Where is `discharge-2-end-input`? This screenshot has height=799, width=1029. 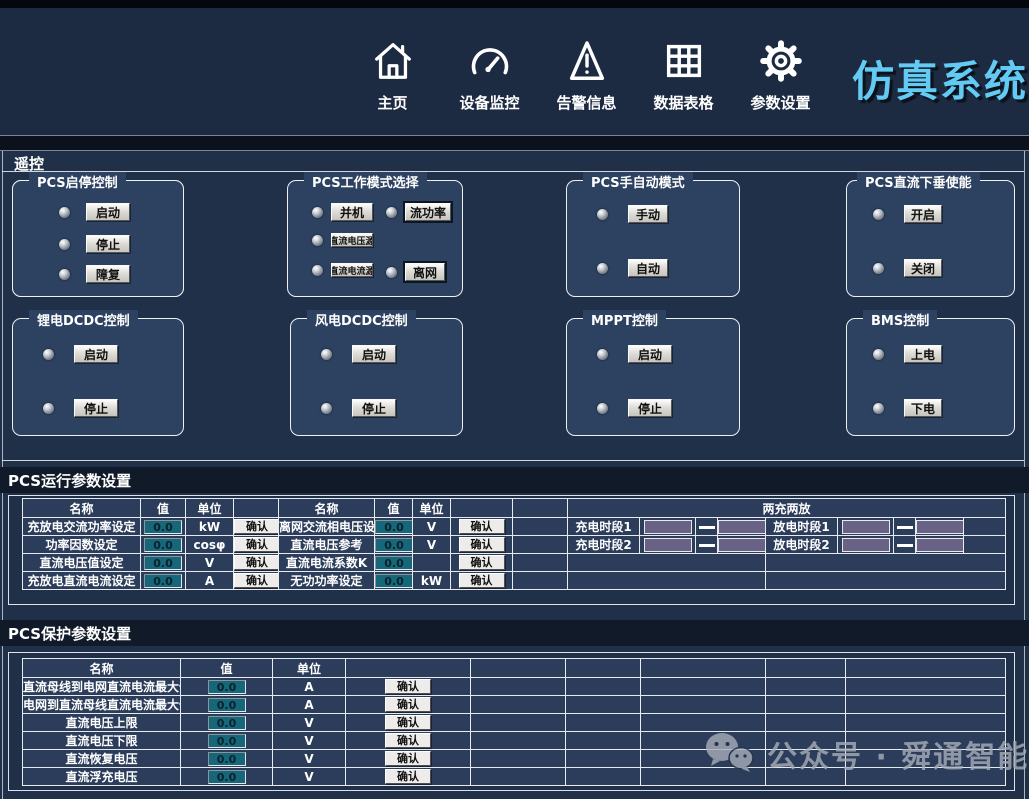 discharge-2-end-input is located at coordinates (939, 544).